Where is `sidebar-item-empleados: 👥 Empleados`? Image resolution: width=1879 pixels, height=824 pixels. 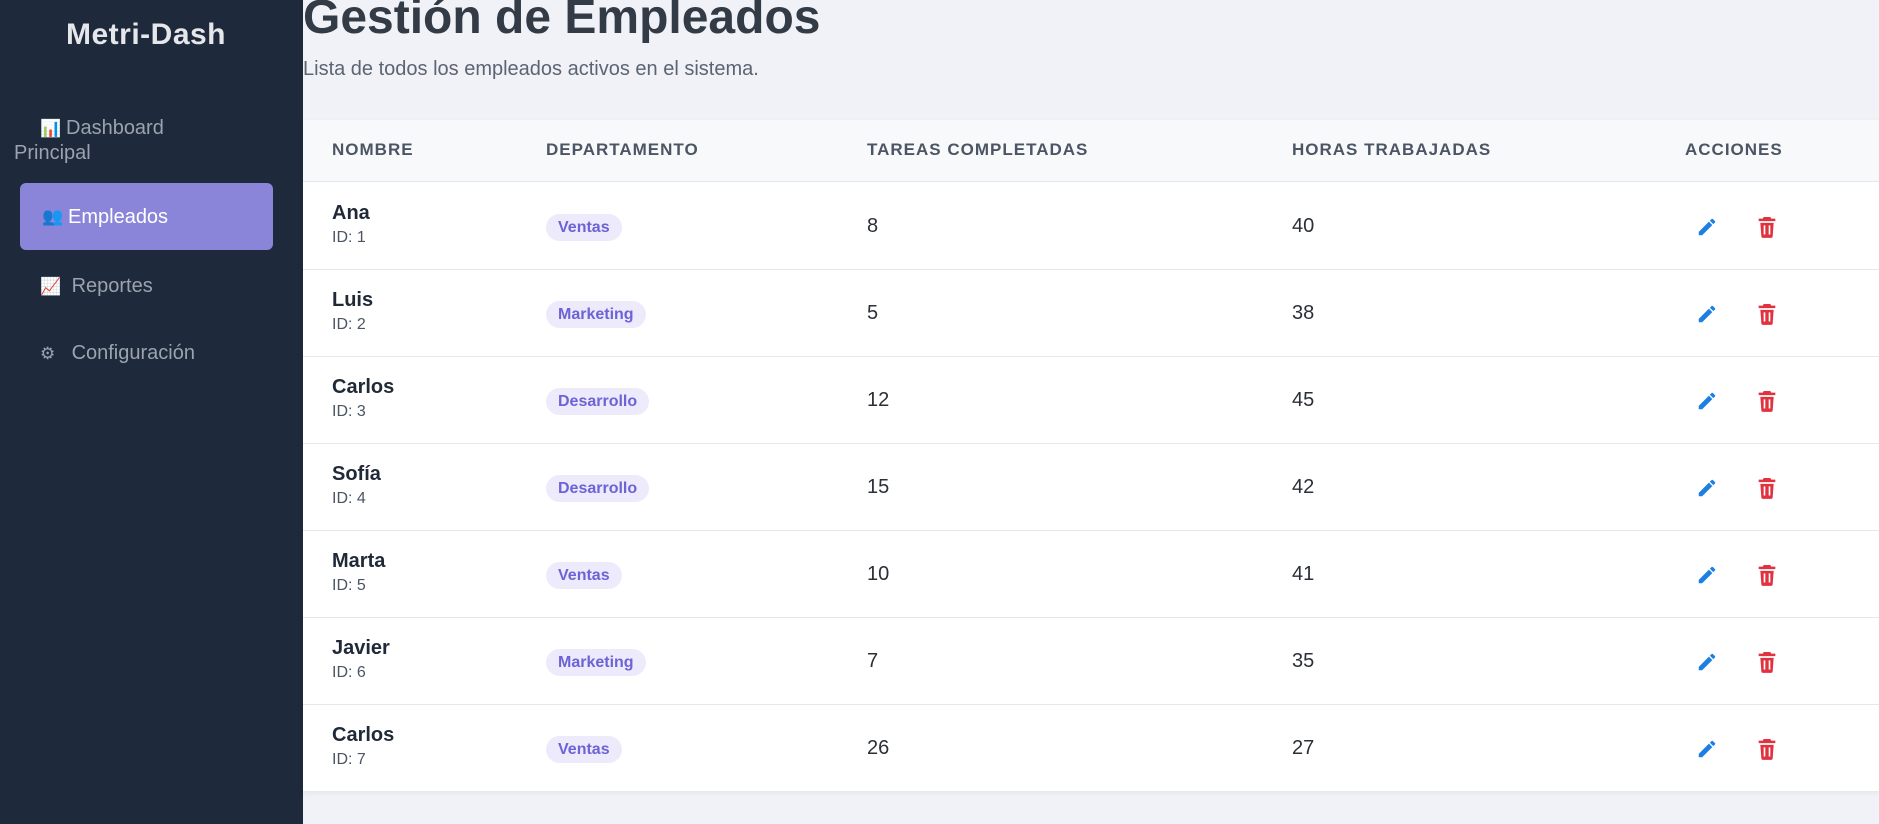 sidebar-item-empleados: 👥 Empleados is located at coordinates (146, 216).